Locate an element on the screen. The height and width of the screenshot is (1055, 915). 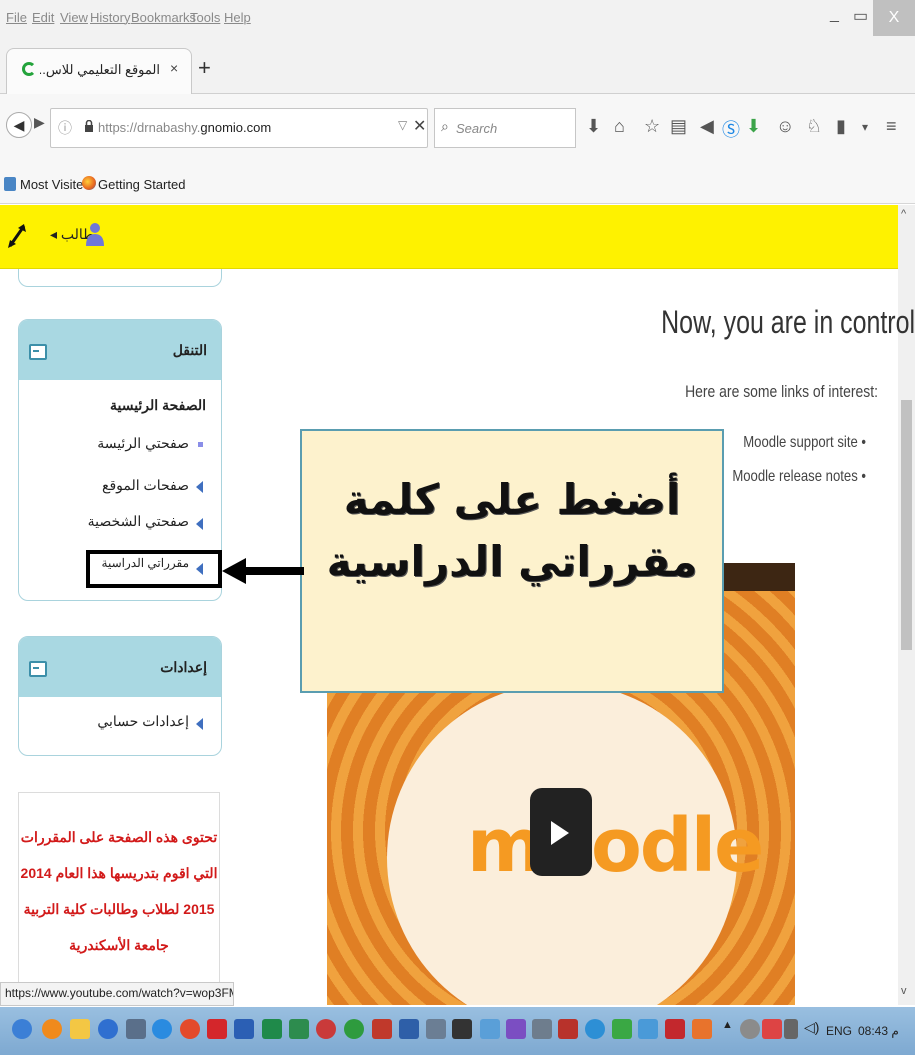
chrome-icon is located at coordinates (190, 1029).